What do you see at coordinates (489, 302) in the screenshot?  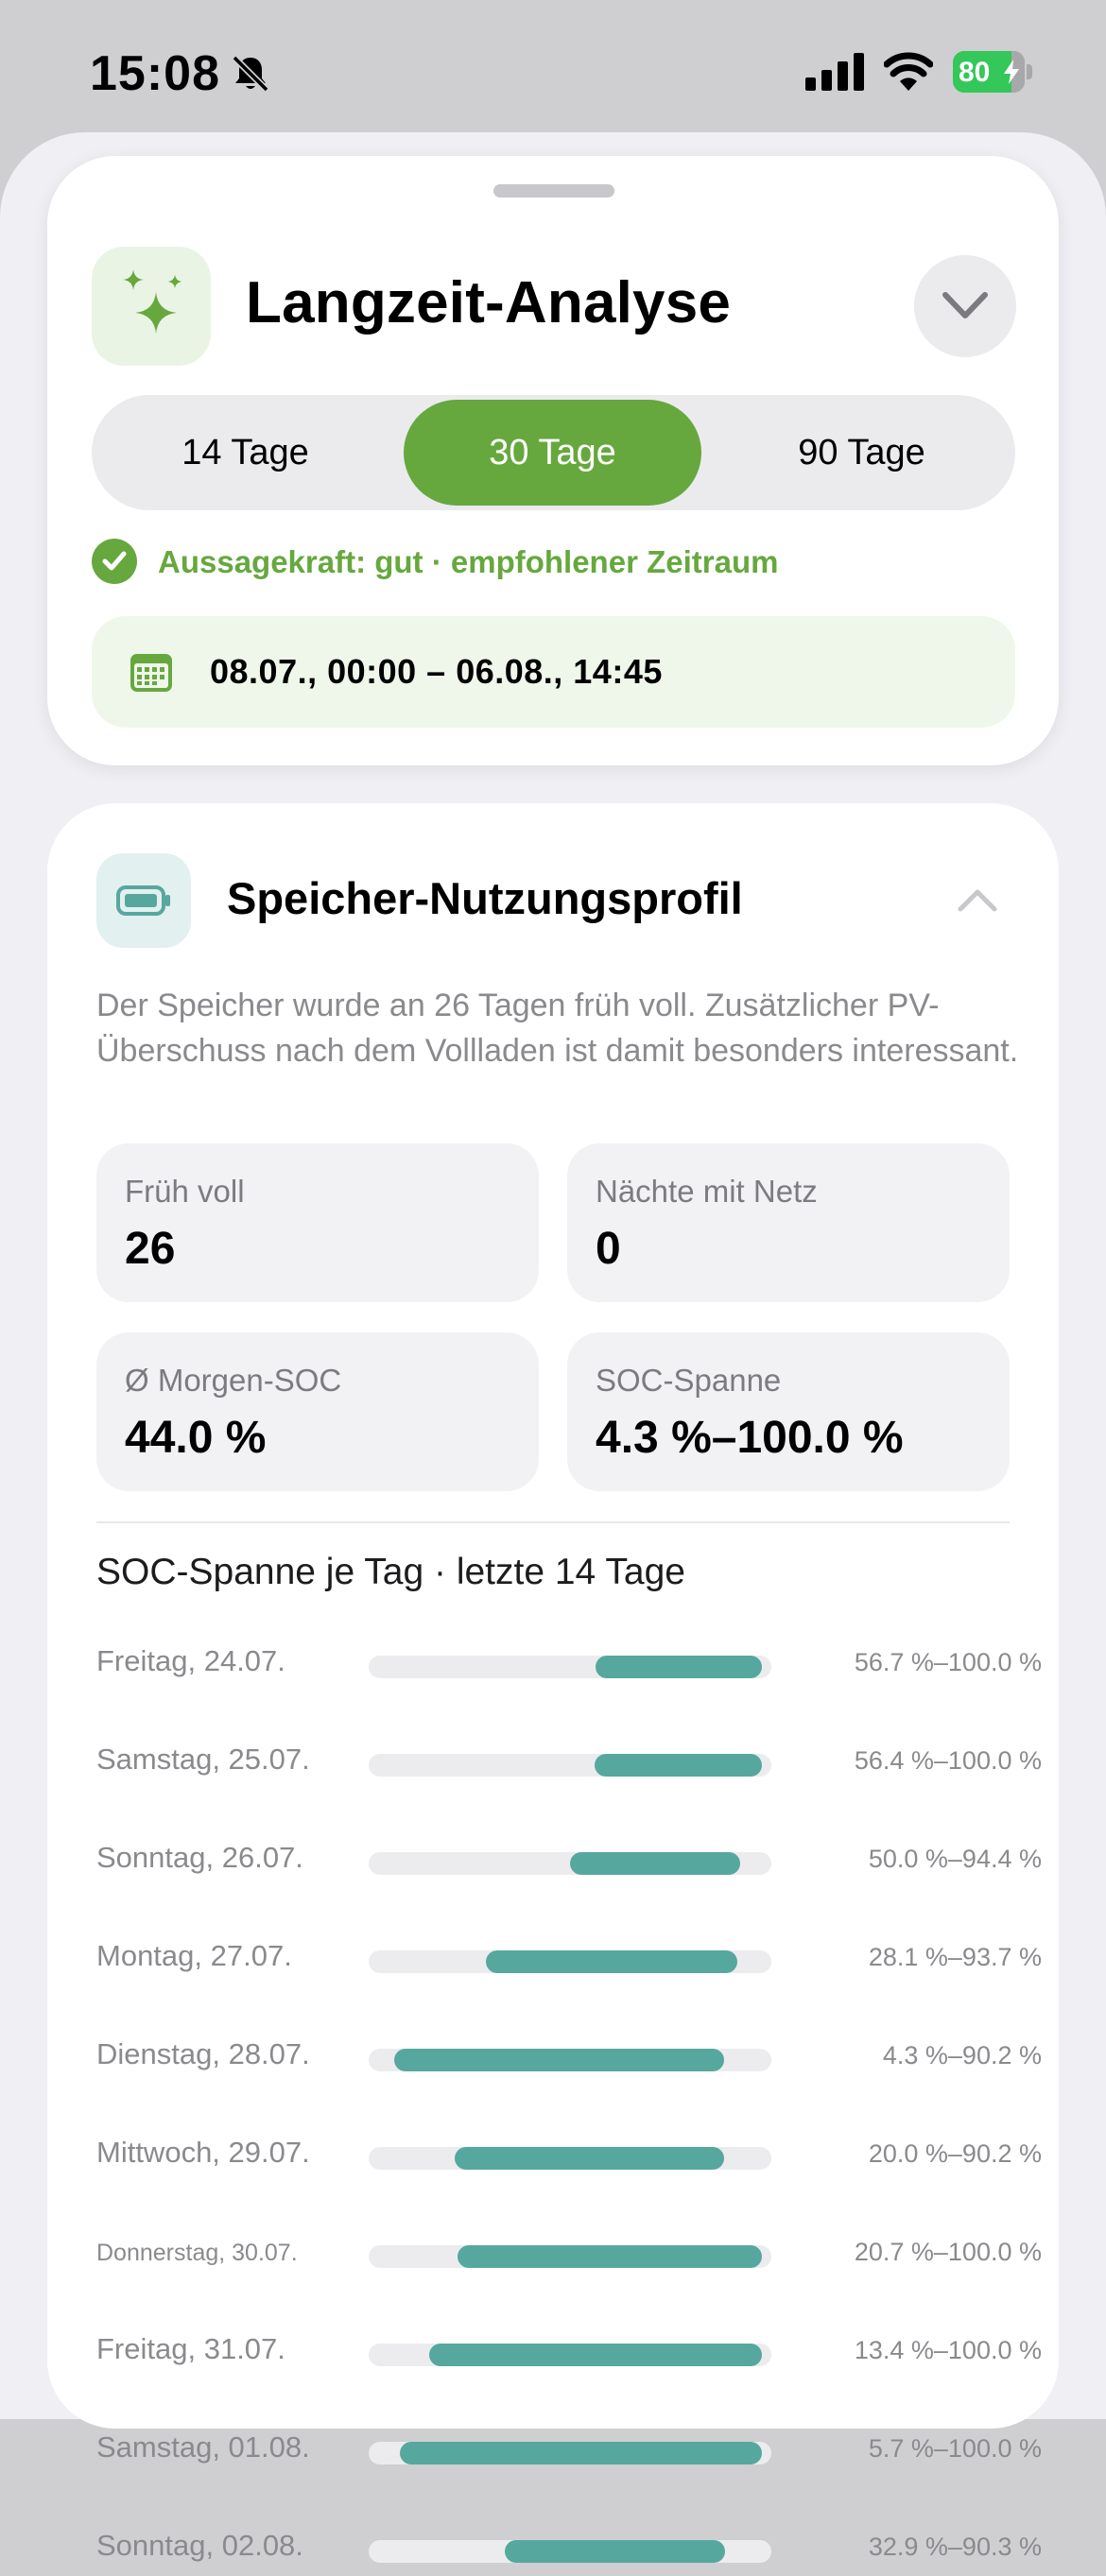 I see `page-title: Langzeit-Analyse` at bounding box center [489, 302].